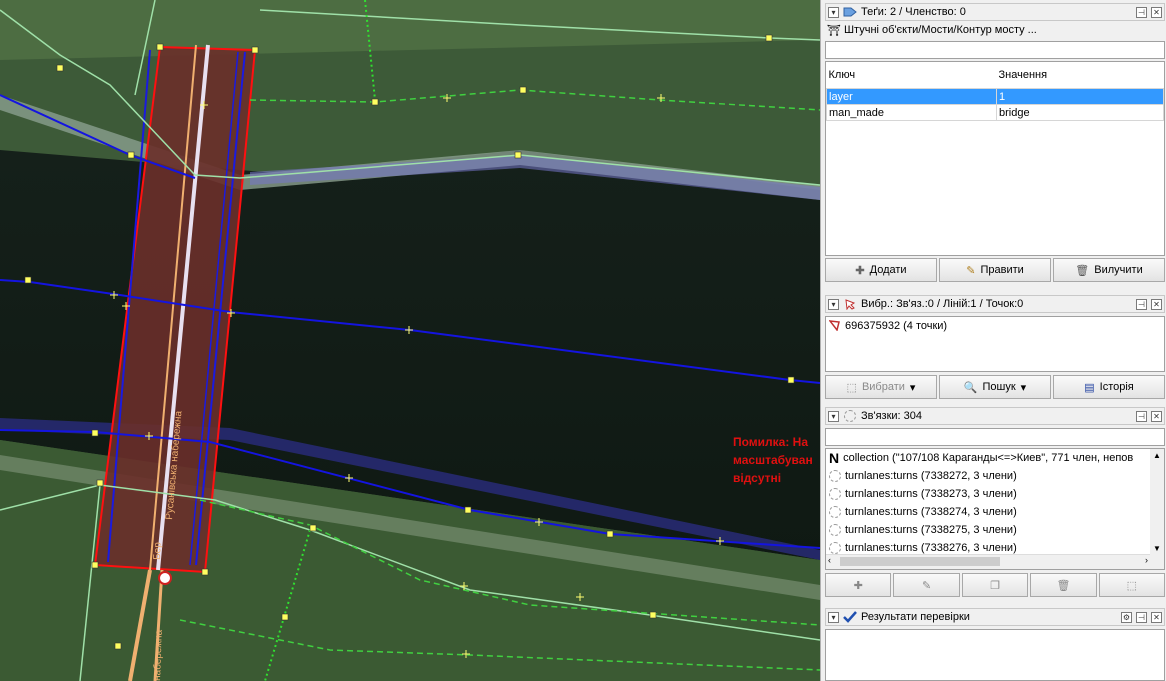 The image size is (1166, 681). Describe the element at coordinates (995, 416) in the screenshot. I see `relations-dialog-title-bar: ▾ Зв'язки: 304 ⊣ ✕` at that location.